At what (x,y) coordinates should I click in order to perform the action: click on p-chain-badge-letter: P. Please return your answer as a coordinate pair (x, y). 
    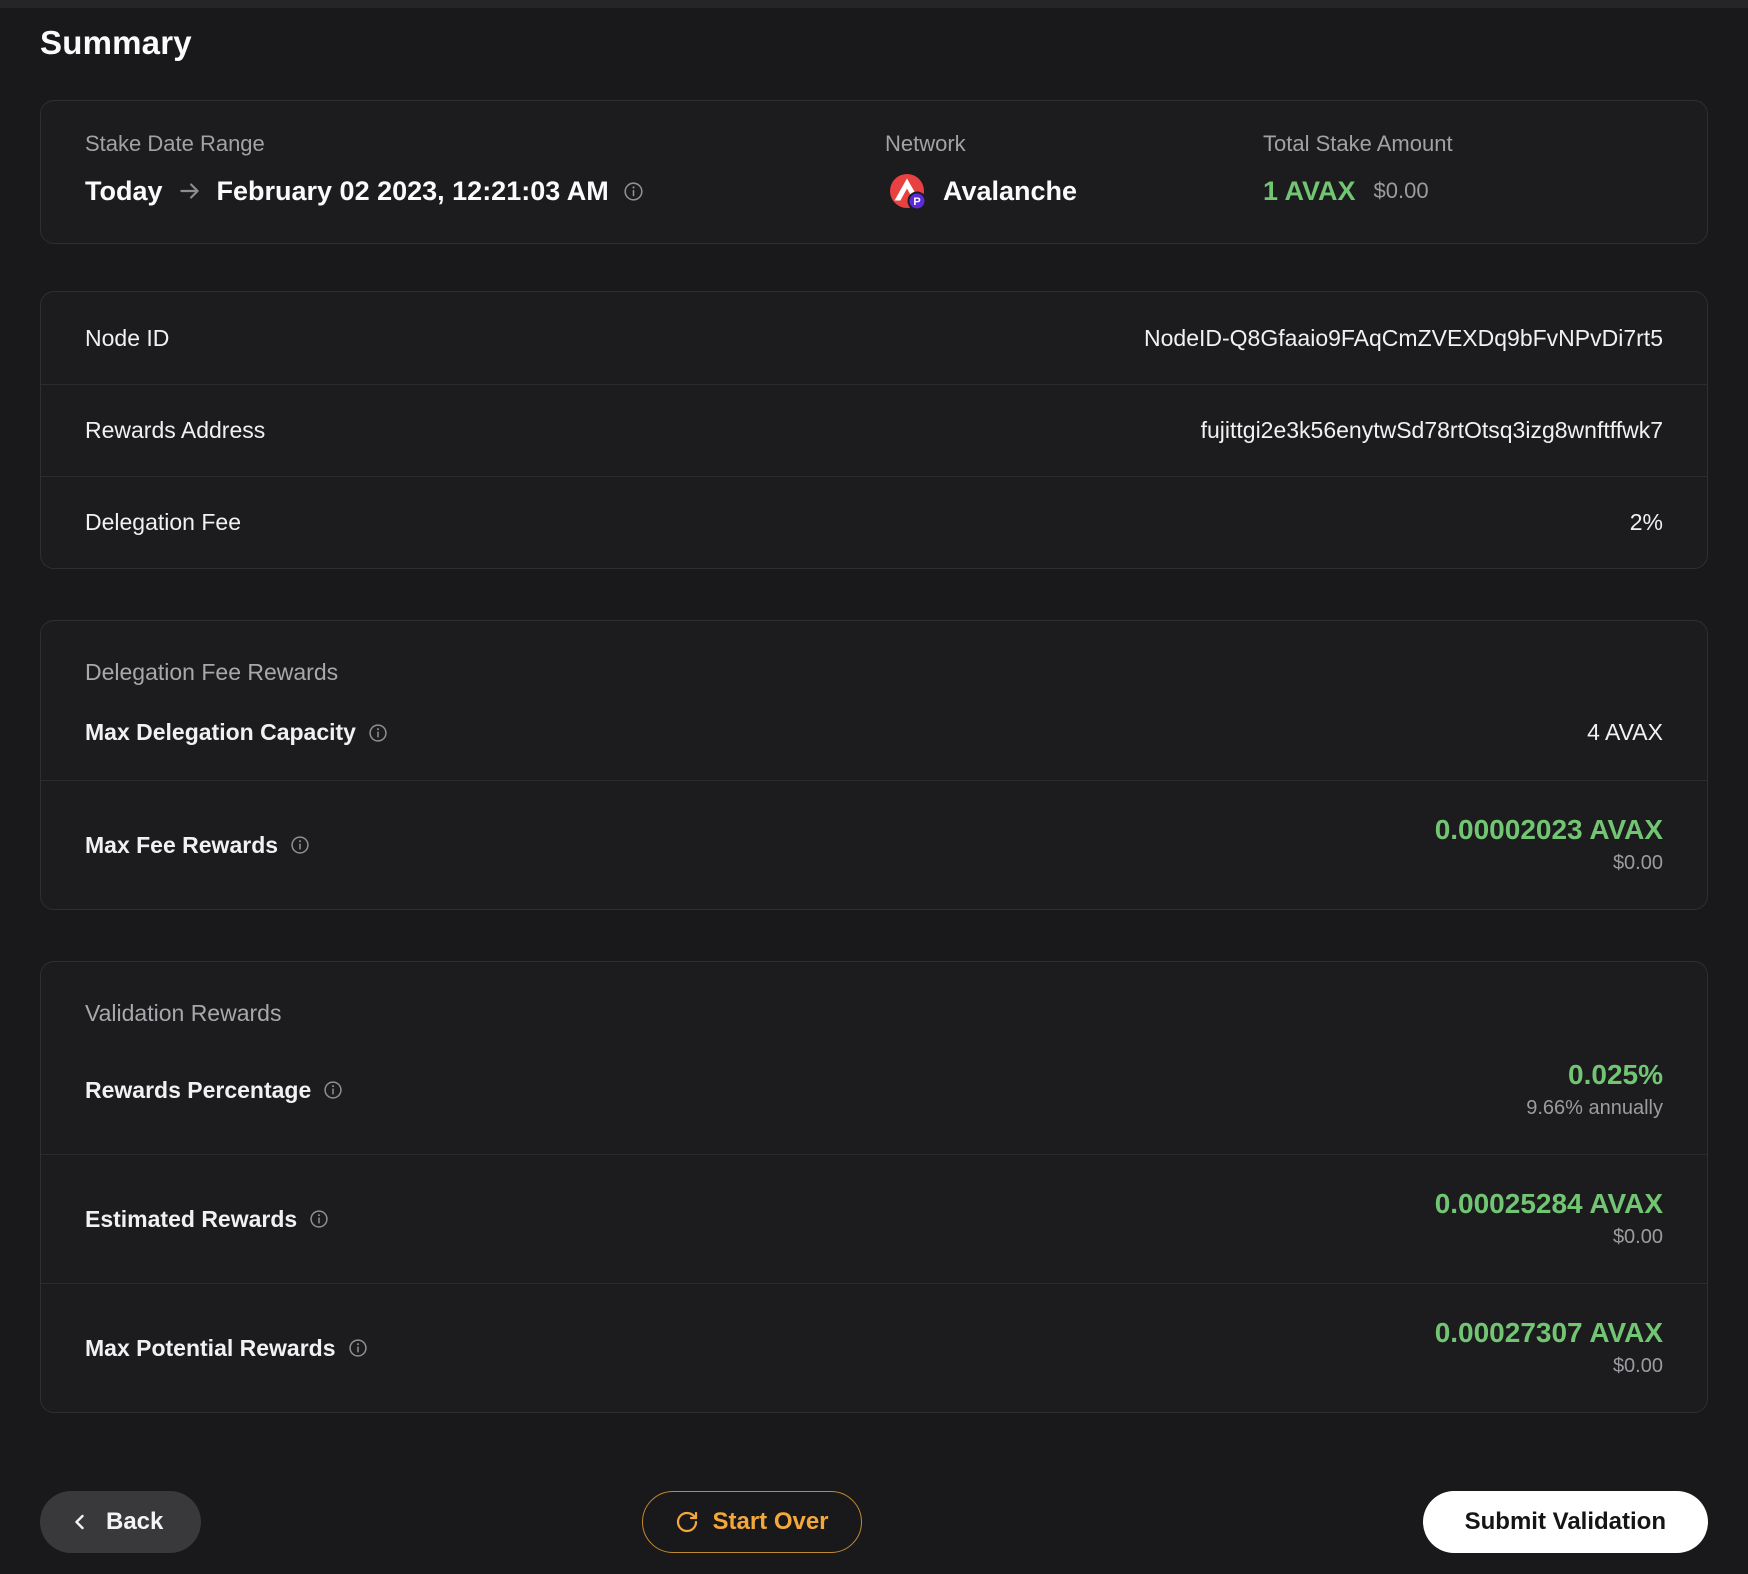
    Looking at the image, I should click on (916, 202).